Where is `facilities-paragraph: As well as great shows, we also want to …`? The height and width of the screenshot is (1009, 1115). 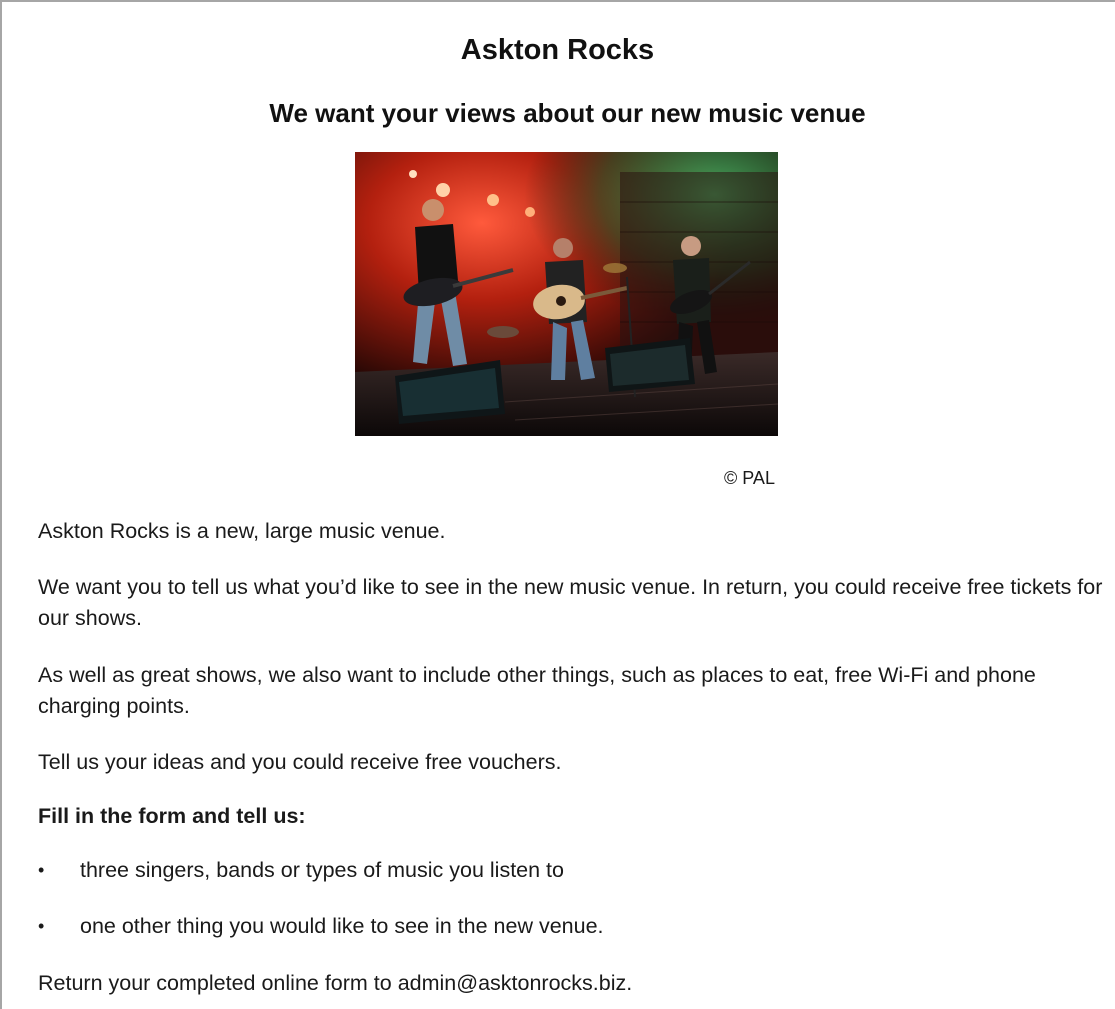 facilities-paragraph: As well as great shows, we also want to … is located at coordinates (537, 690).